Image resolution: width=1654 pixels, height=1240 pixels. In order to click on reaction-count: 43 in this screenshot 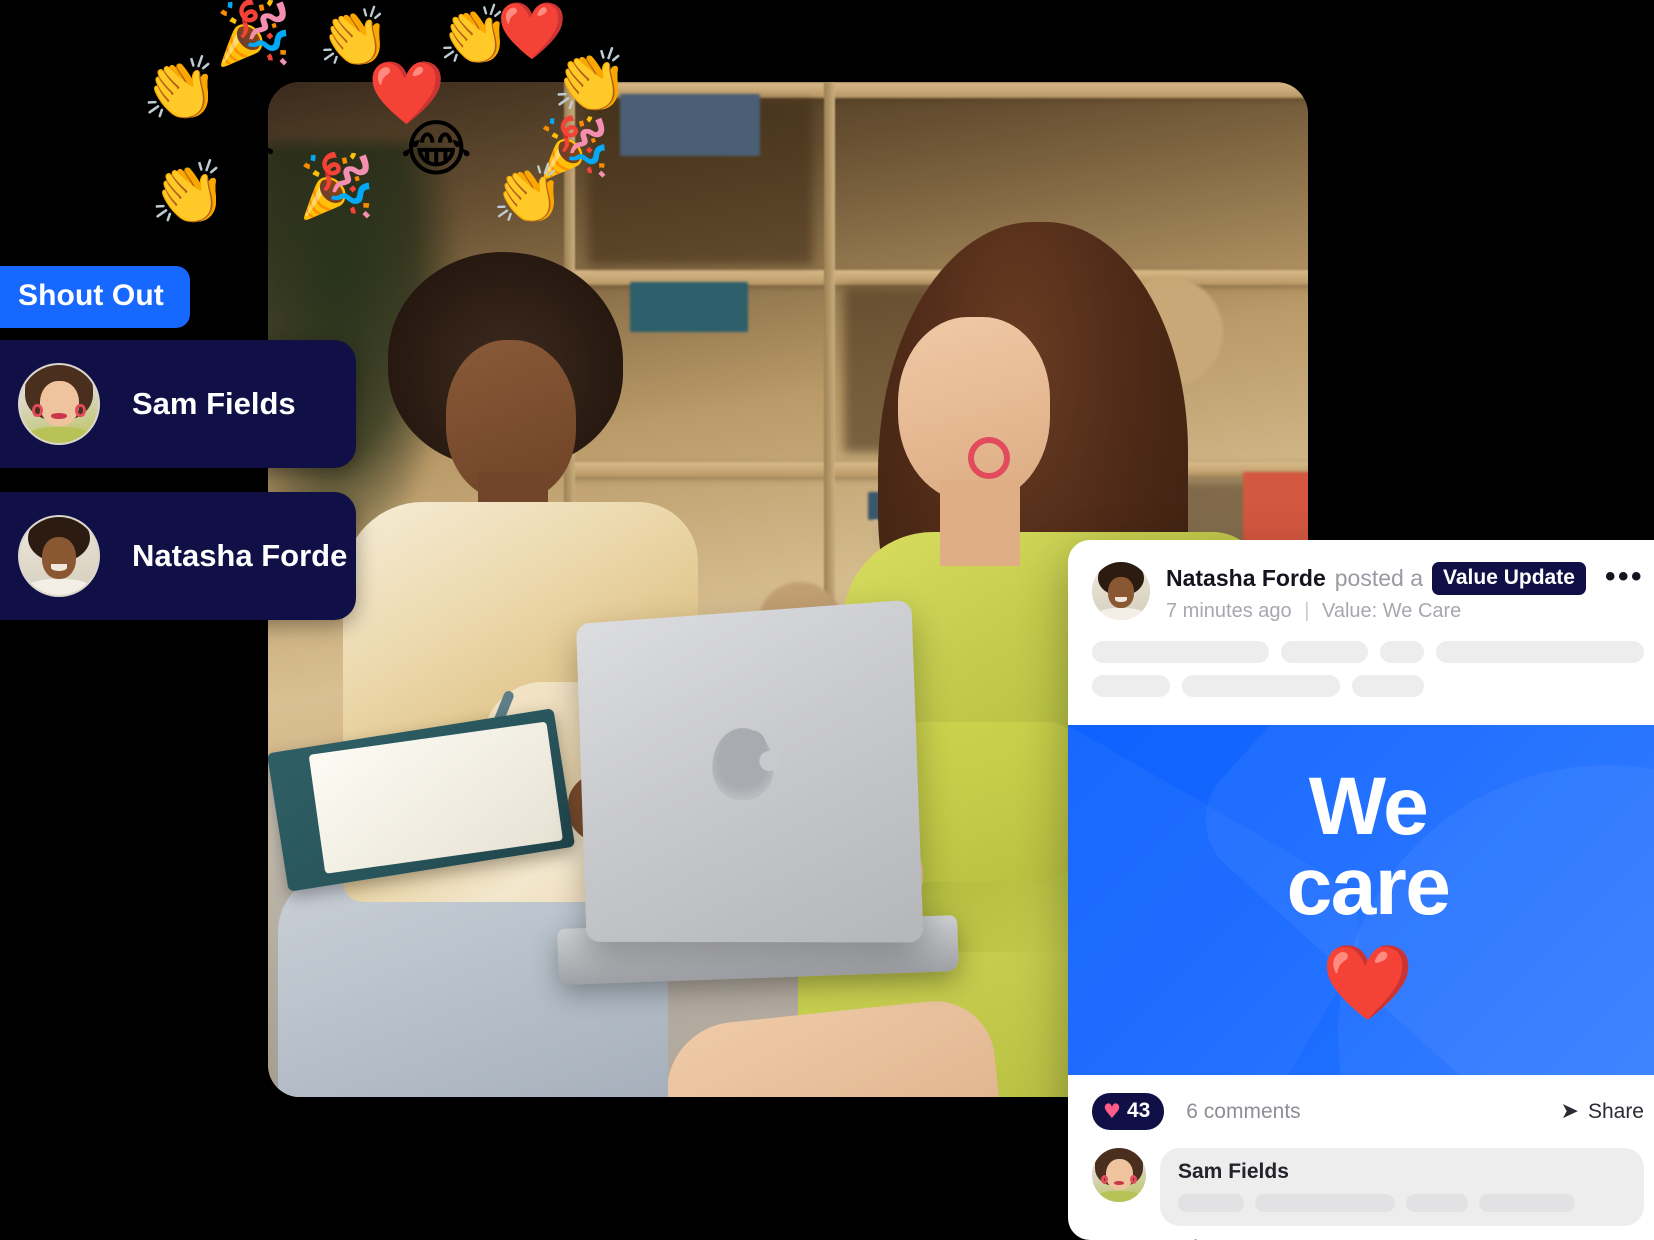, I will do `click(1138, 1110)`.